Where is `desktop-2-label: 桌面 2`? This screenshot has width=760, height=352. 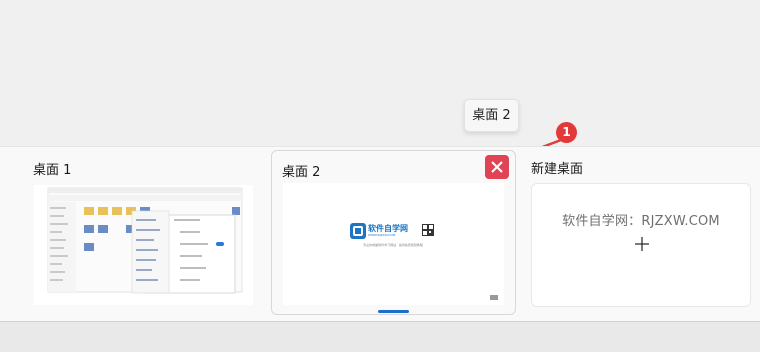
desktop-2-label: 桌面 2 is located at coordinates (301, 172).